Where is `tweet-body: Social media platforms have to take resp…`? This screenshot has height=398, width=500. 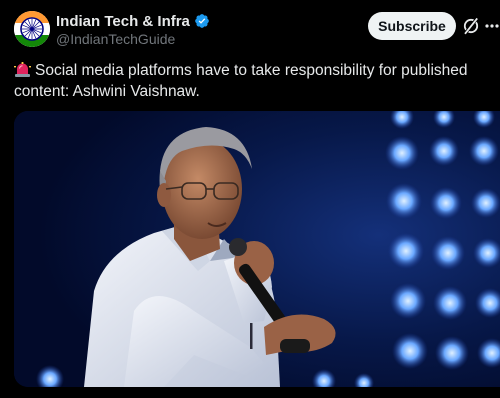 tweet-body: Social media platforms have to take resp… is located at coordinates (241, 81).